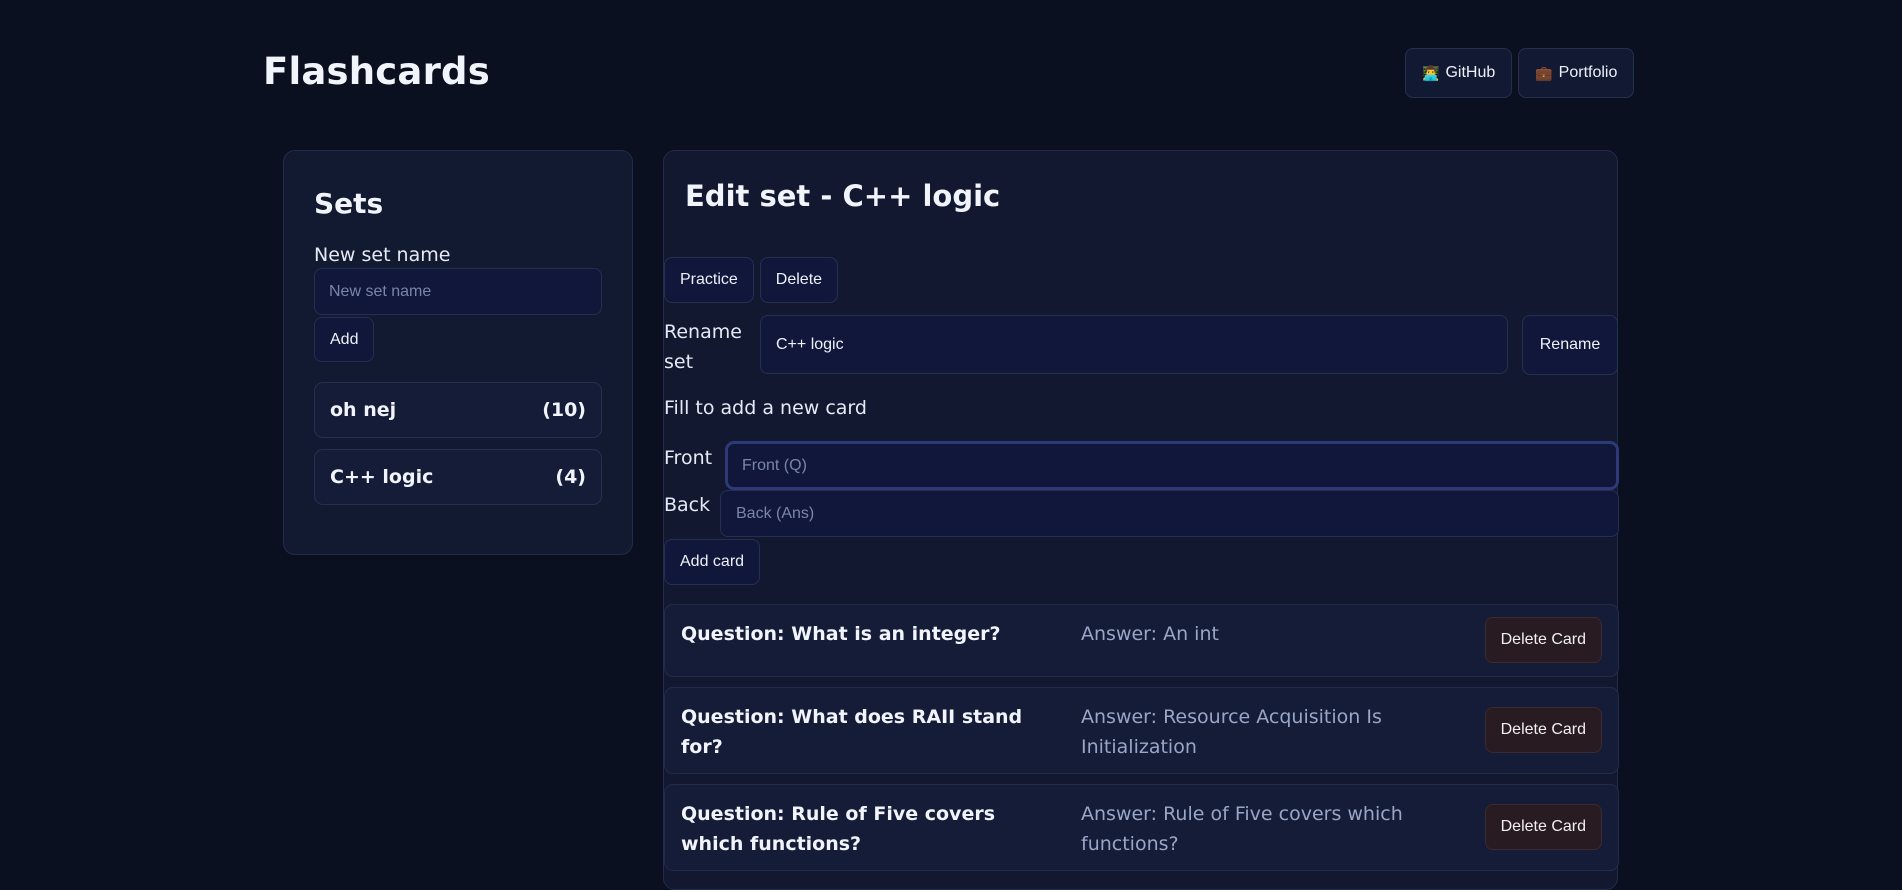  Describe the element at coordinates (382, 255) in the screenshot. I see `new-set-label: New set name` at that location.